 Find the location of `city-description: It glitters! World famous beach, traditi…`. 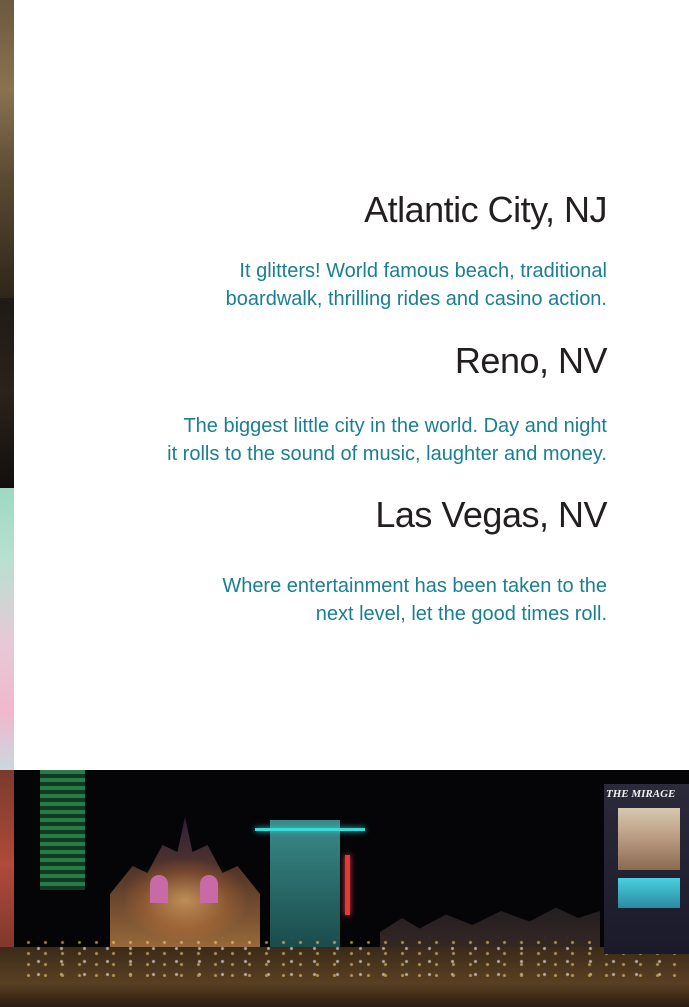

city-description: It glitters! World famous beach, traditi… is located at coordinates (416, 285).